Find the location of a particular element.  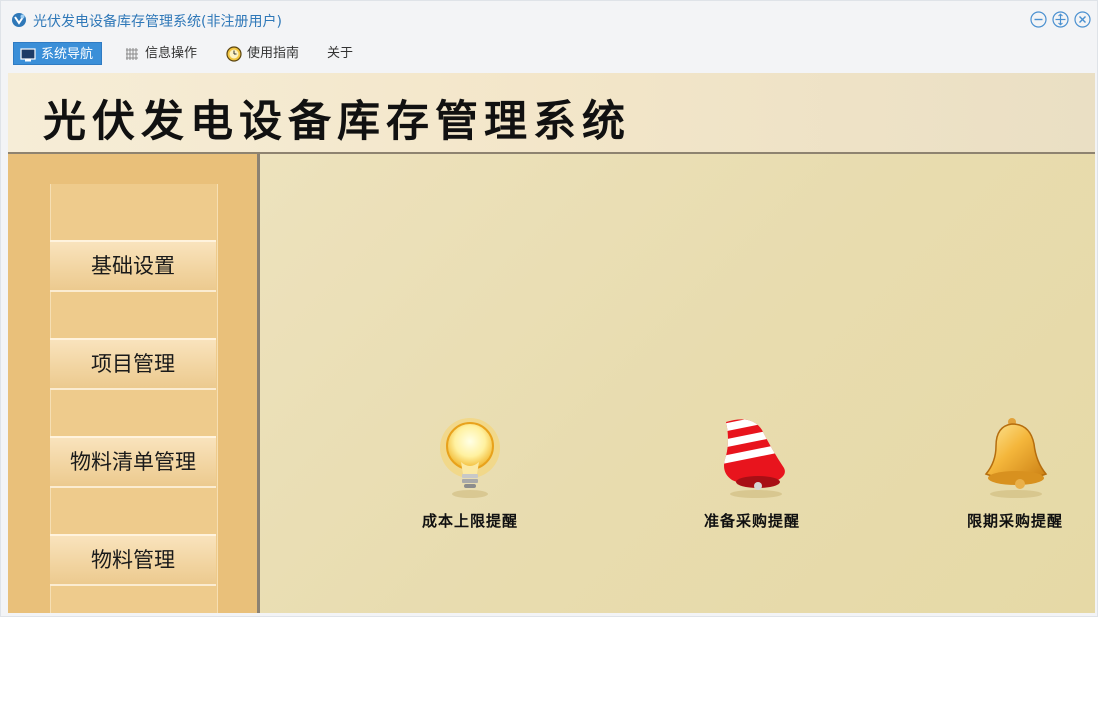

gold-bell-icon is located at coordinates (1016, 458).